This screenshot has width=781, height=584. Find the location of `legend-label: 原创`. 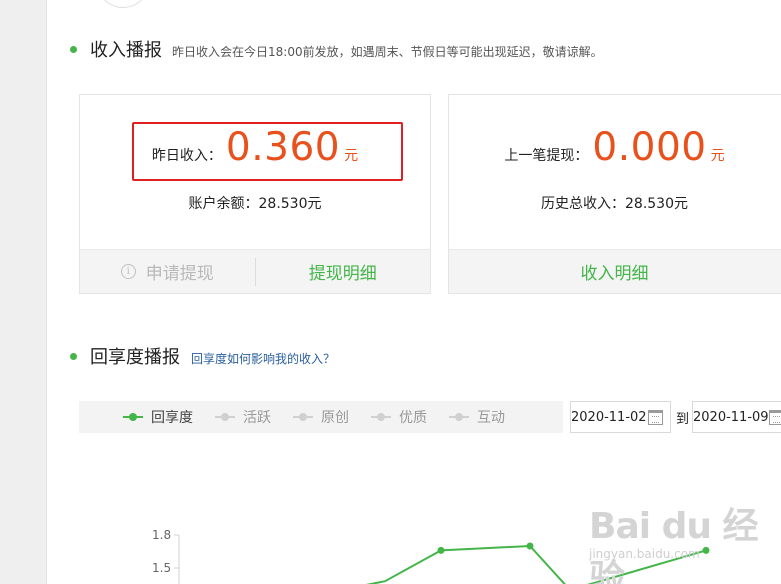

legend-label: 原创 is located at coordinates (335, 418).